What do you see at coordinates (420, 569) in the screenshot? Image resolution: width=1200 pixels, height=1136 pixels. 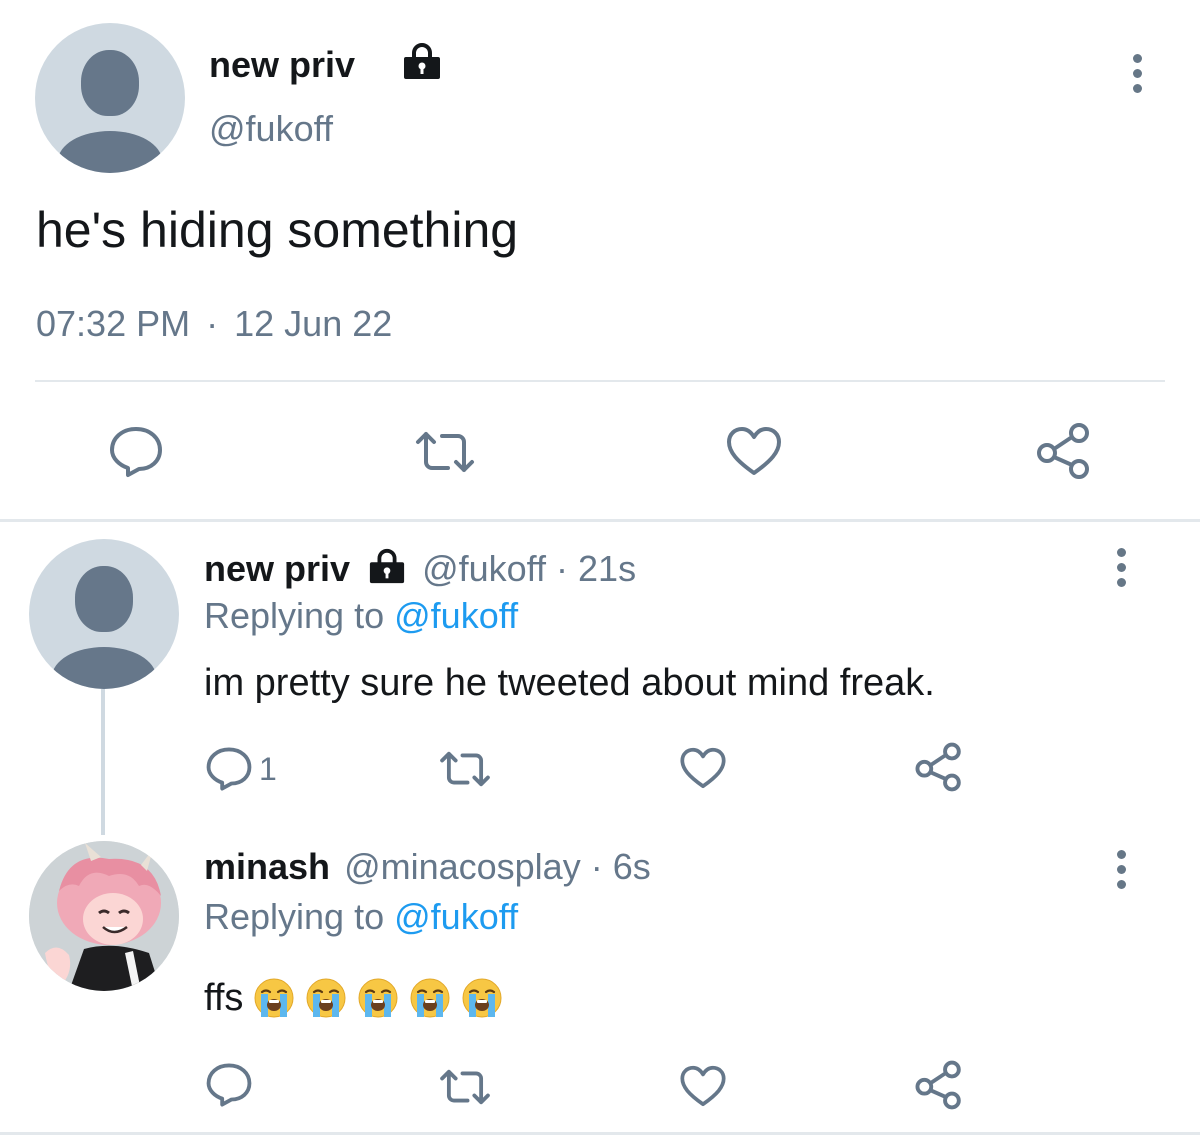 I see `reply-header: new priv @fukoff · 21s` at bounding box center [420, 569].